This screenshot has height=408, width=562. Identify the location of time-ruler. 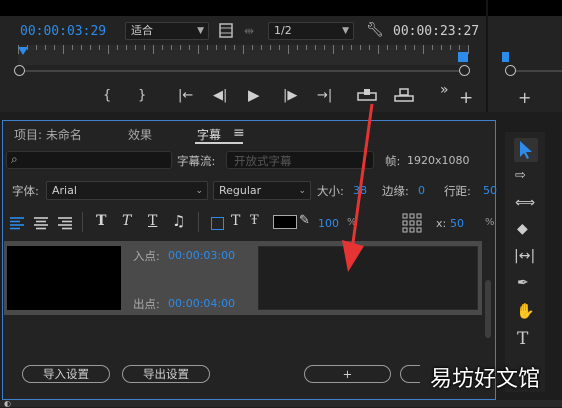
(243, 55).